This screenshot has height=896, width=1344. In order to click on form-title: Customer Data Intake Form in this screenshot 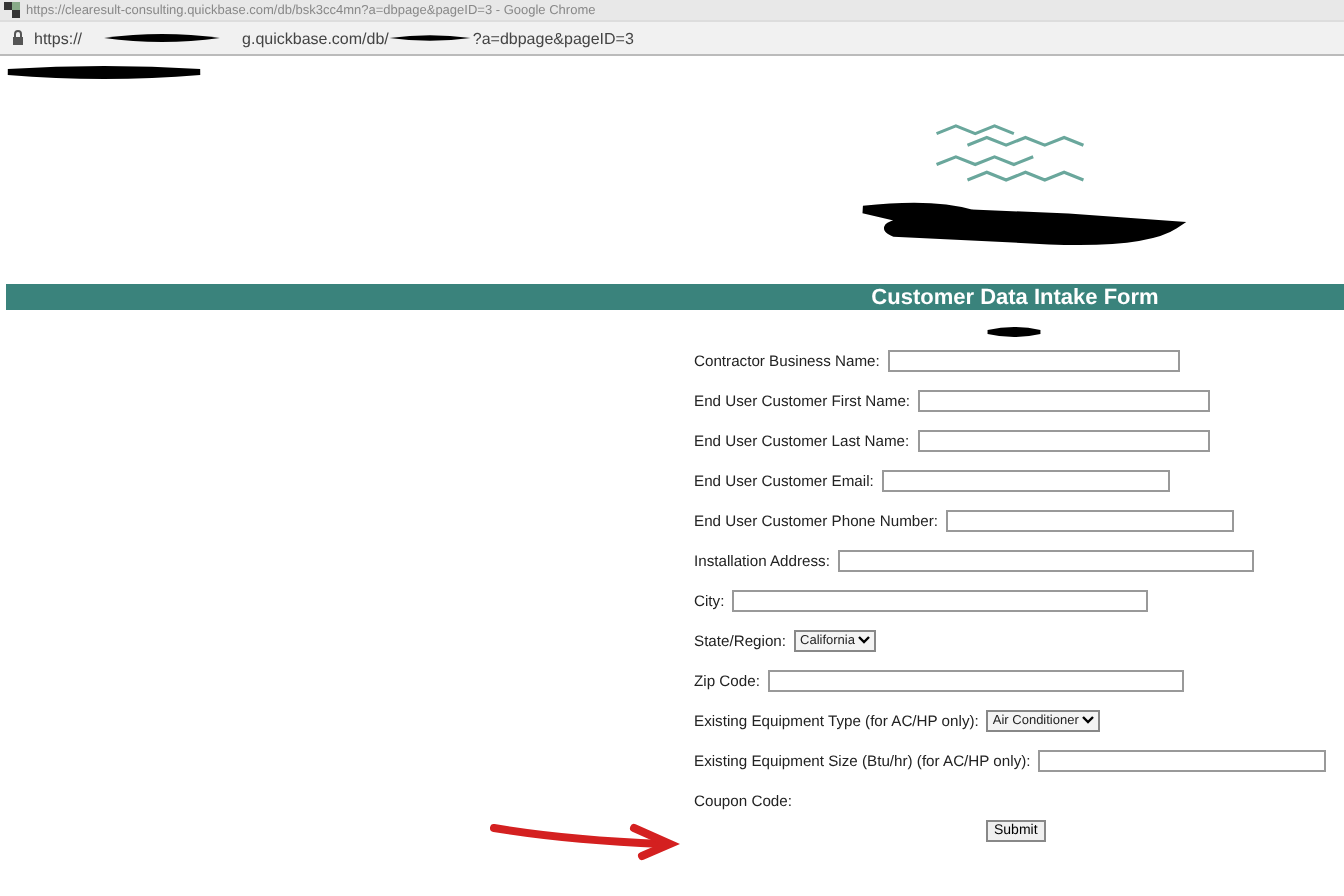, I will do `click(1015, 297)`.